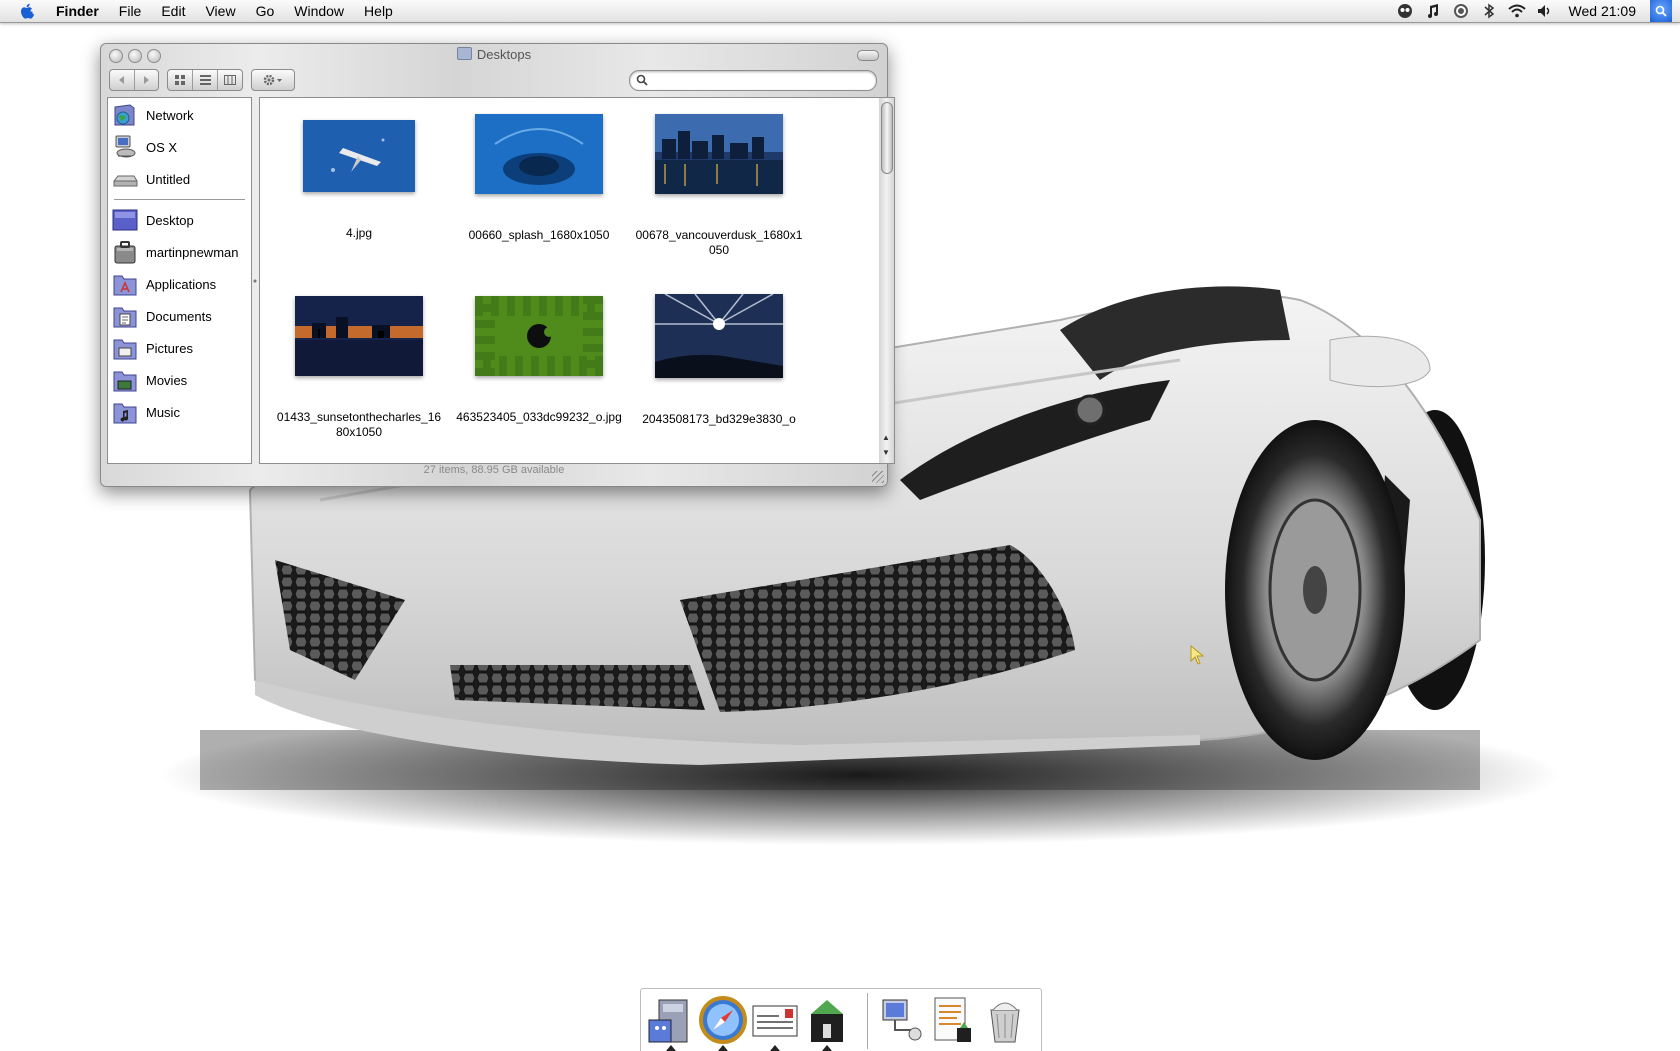 This screenshot has height=1051, width=1680. I want to click on green-apple-thumbnail, so click(539, 336).